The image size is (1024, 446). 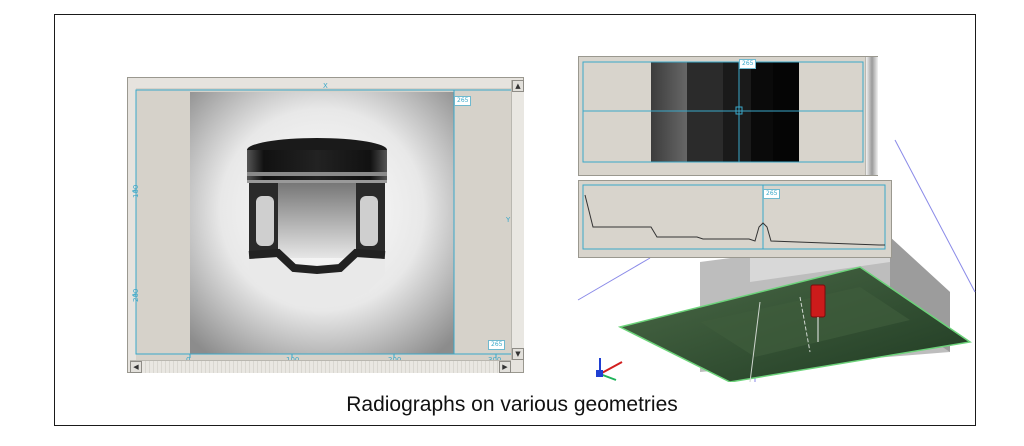 I want to click on pixel-value-tag-image: 265, so click(x=748, y=64).